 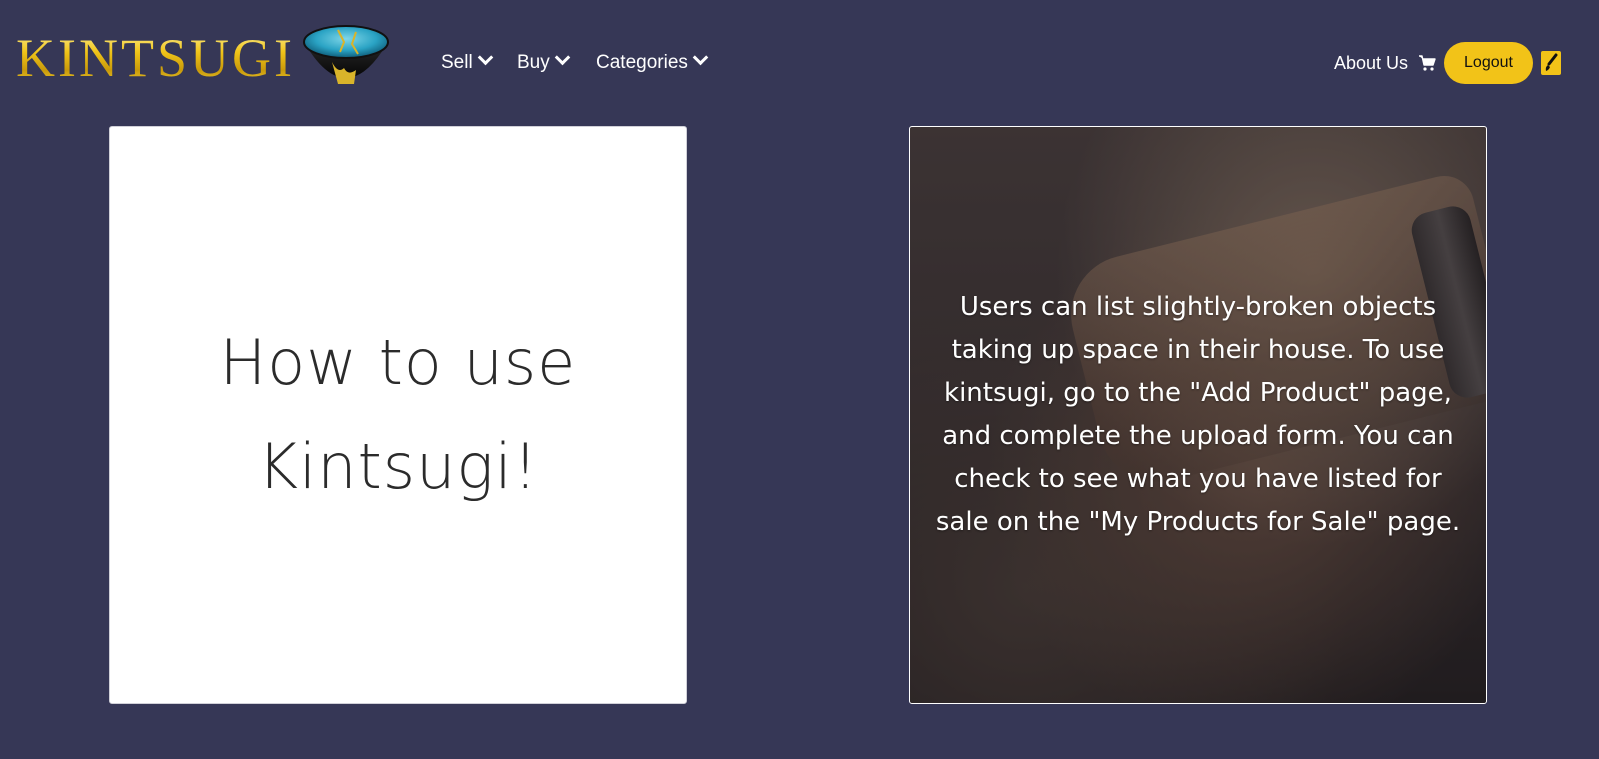 What do you see at coordinates (1488, 63) in the screenshot?
I see `logout-button: Logout` at bounding box center [1488, 63].